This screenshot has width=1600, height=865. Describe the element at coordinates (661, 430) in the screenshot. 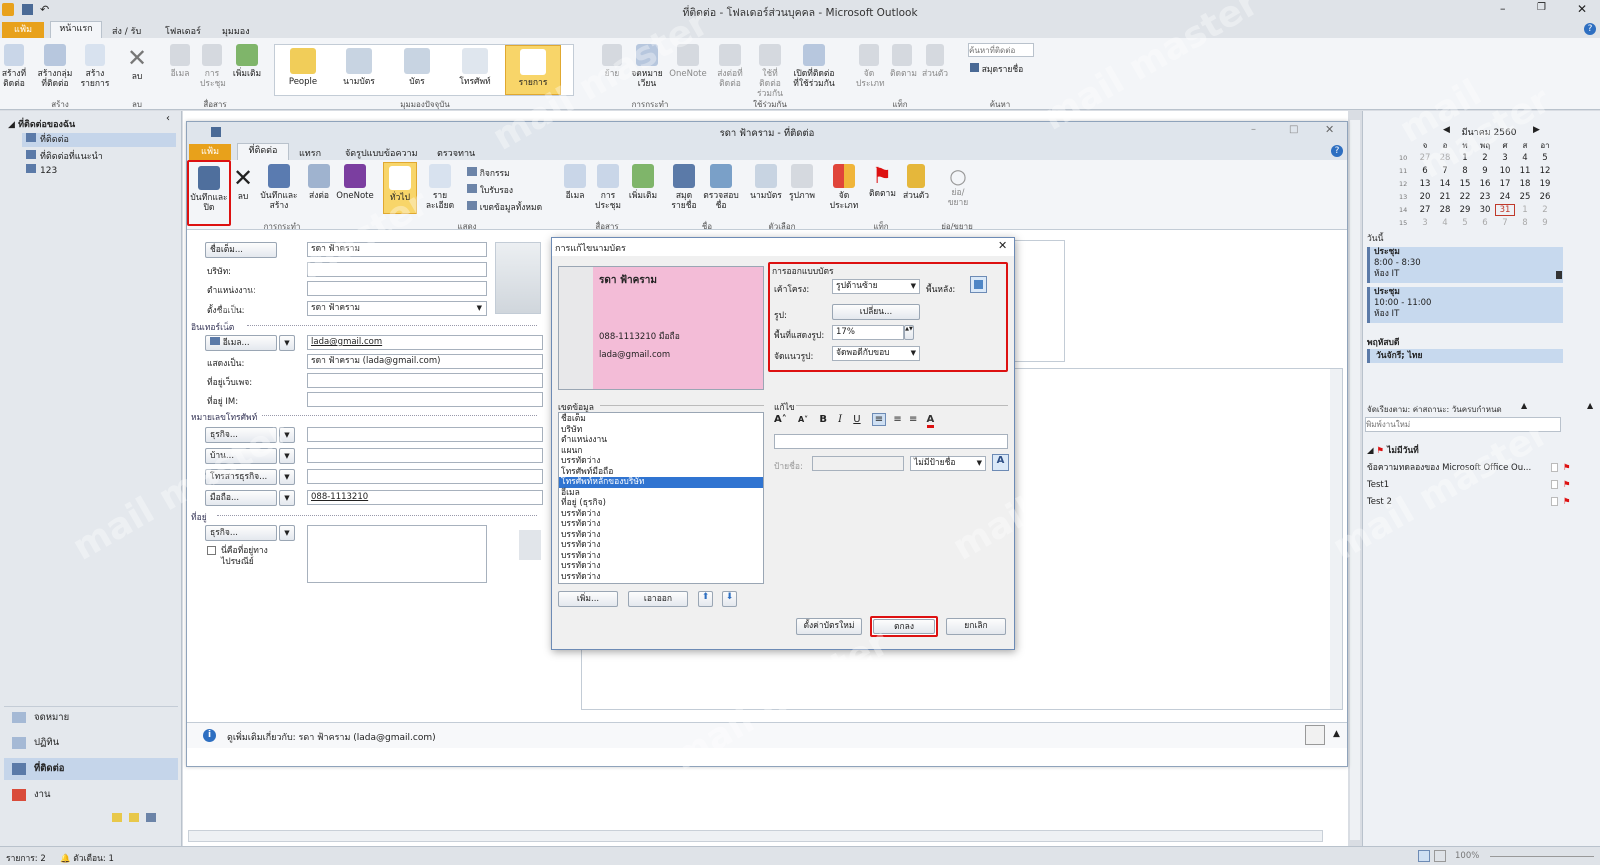

I see `field-list-item: บริษัท` at that location.